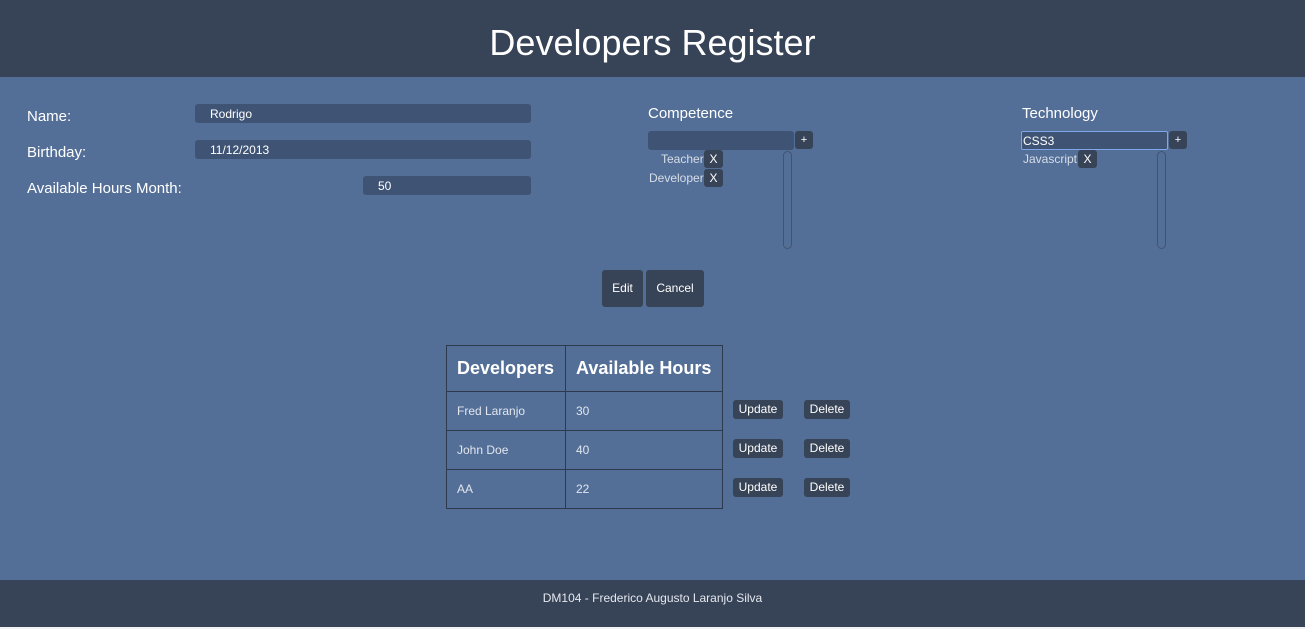 This screenshot has width=1305, height=629. What do you see at coordinates (644, 489) in the screenshot?
I see `developer-hours-cell: 22` at bounding box center [644, 489].